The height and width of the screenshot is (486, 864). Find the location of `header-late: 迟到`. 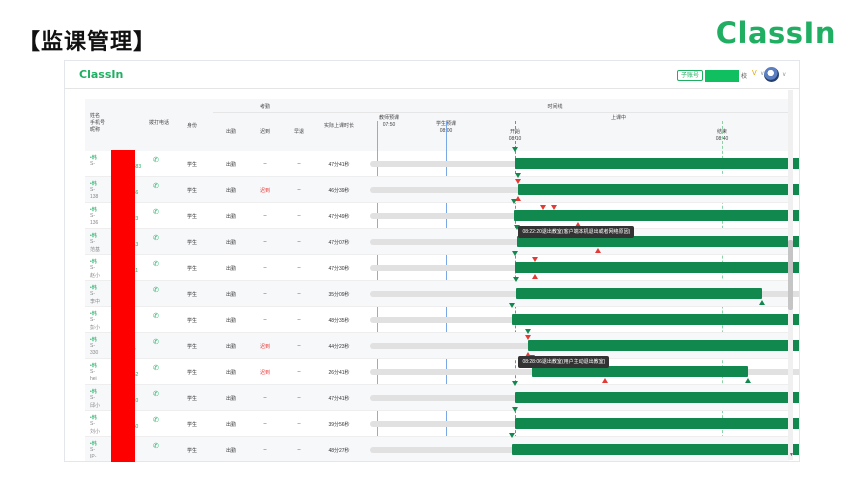

header-late: 迟到 is located at coordinates (265, 132).